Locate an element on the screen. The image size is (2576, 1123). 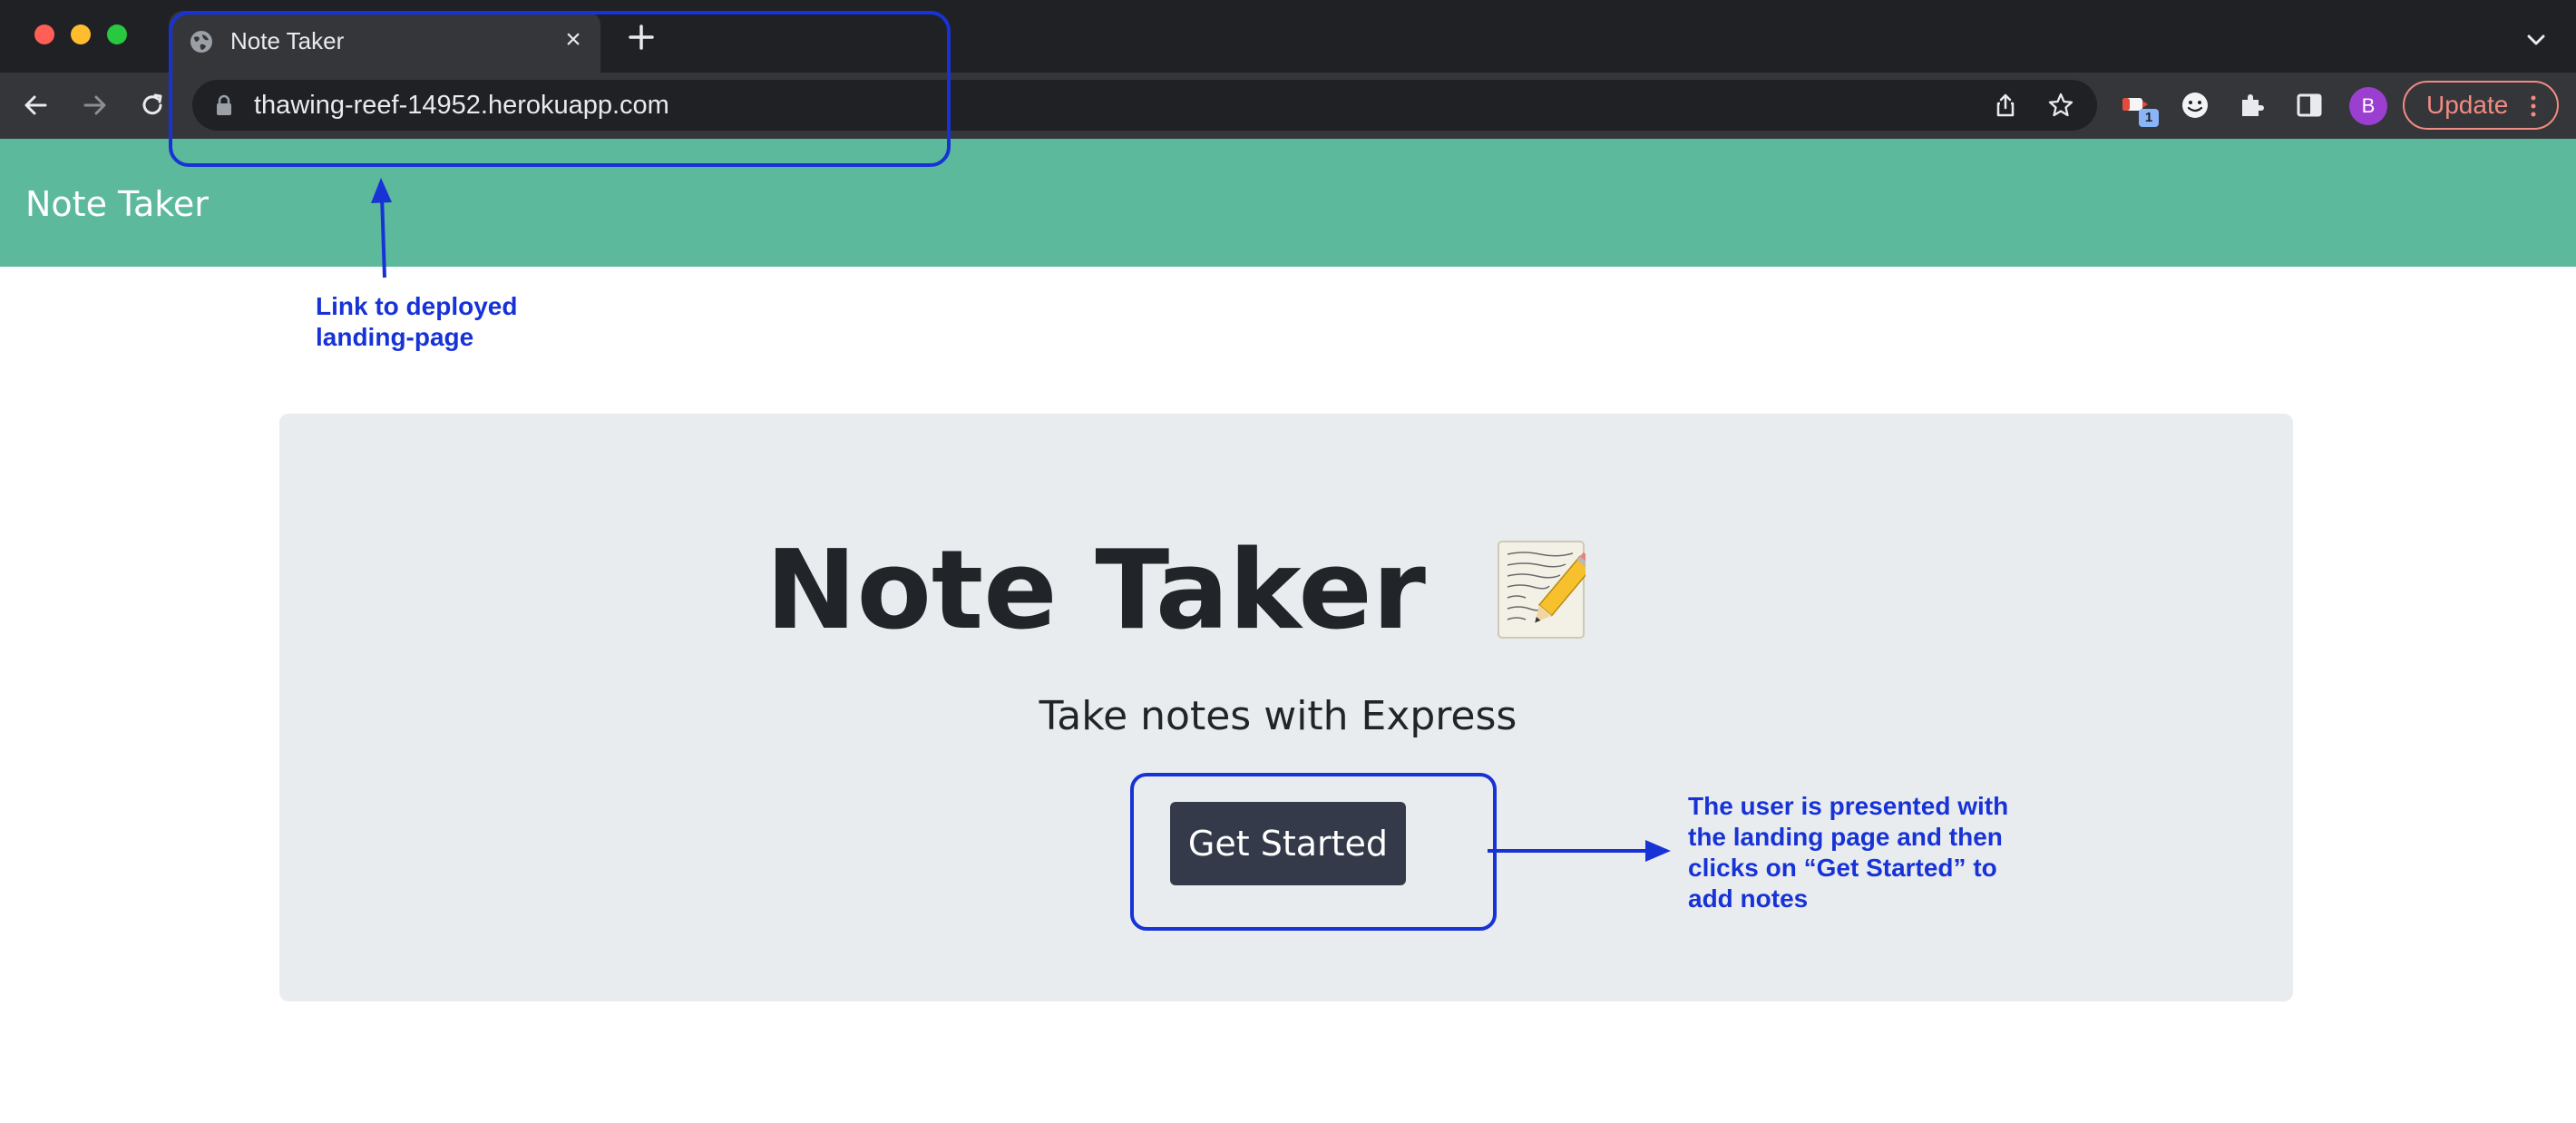
update-button: Update is located at coordinates (2481, 105).